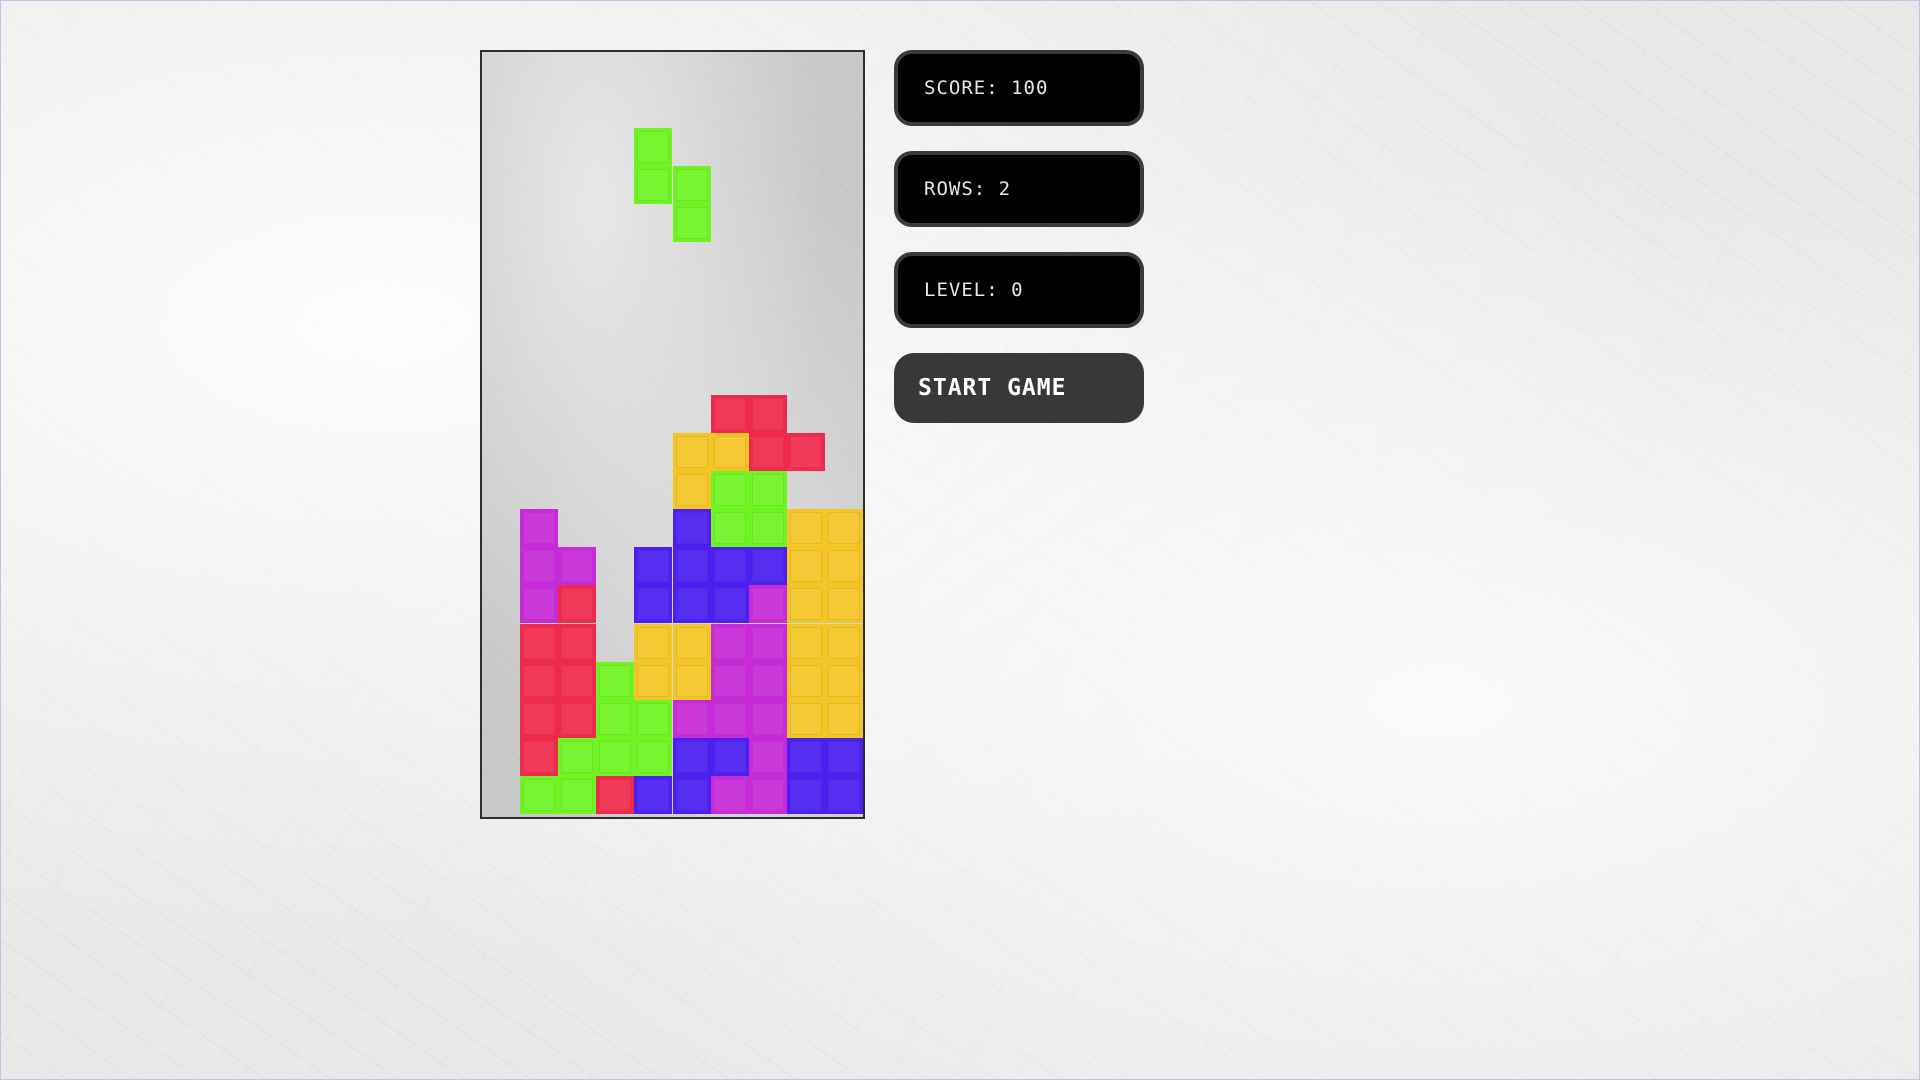 This screenshot has height=1080, width=1920. What do you see at coordinates (961, 290) in the screenshot?
I see `level-label: LEVEL:` at bounding box center [961, 290].